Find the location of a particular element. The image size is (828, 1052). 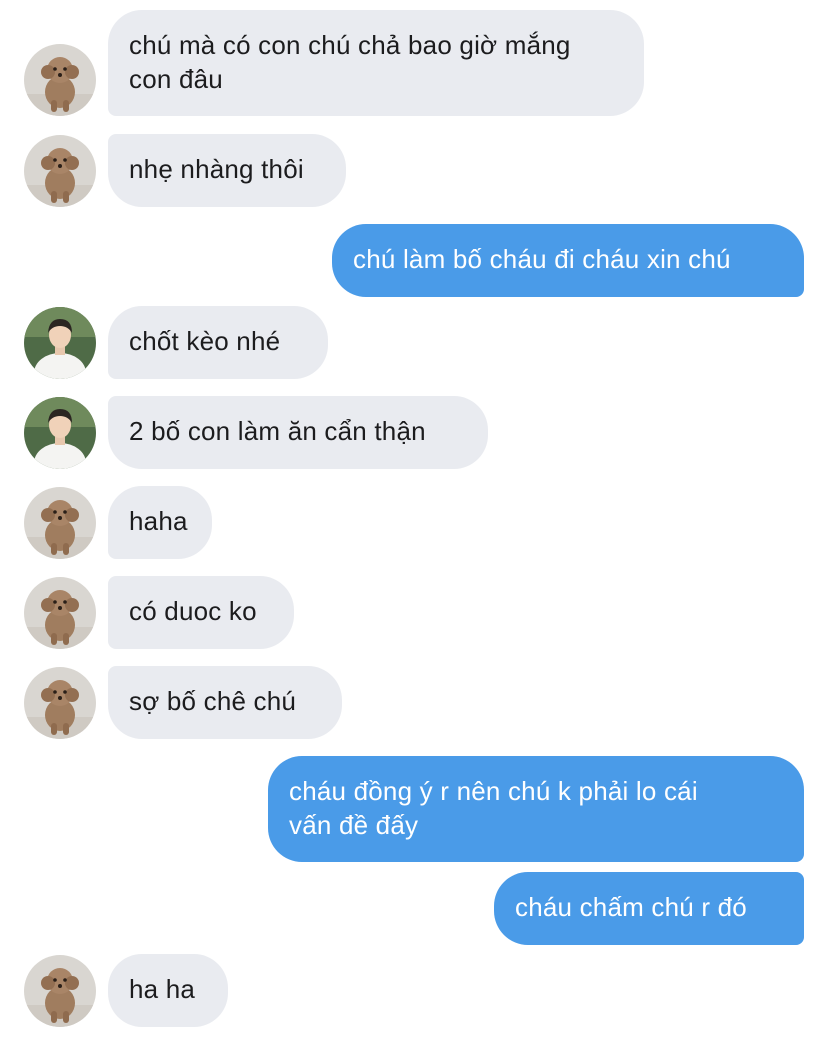

message-bubble: chú làm bố cháu đi cháu xin chú is located at coordinates (568, 260).